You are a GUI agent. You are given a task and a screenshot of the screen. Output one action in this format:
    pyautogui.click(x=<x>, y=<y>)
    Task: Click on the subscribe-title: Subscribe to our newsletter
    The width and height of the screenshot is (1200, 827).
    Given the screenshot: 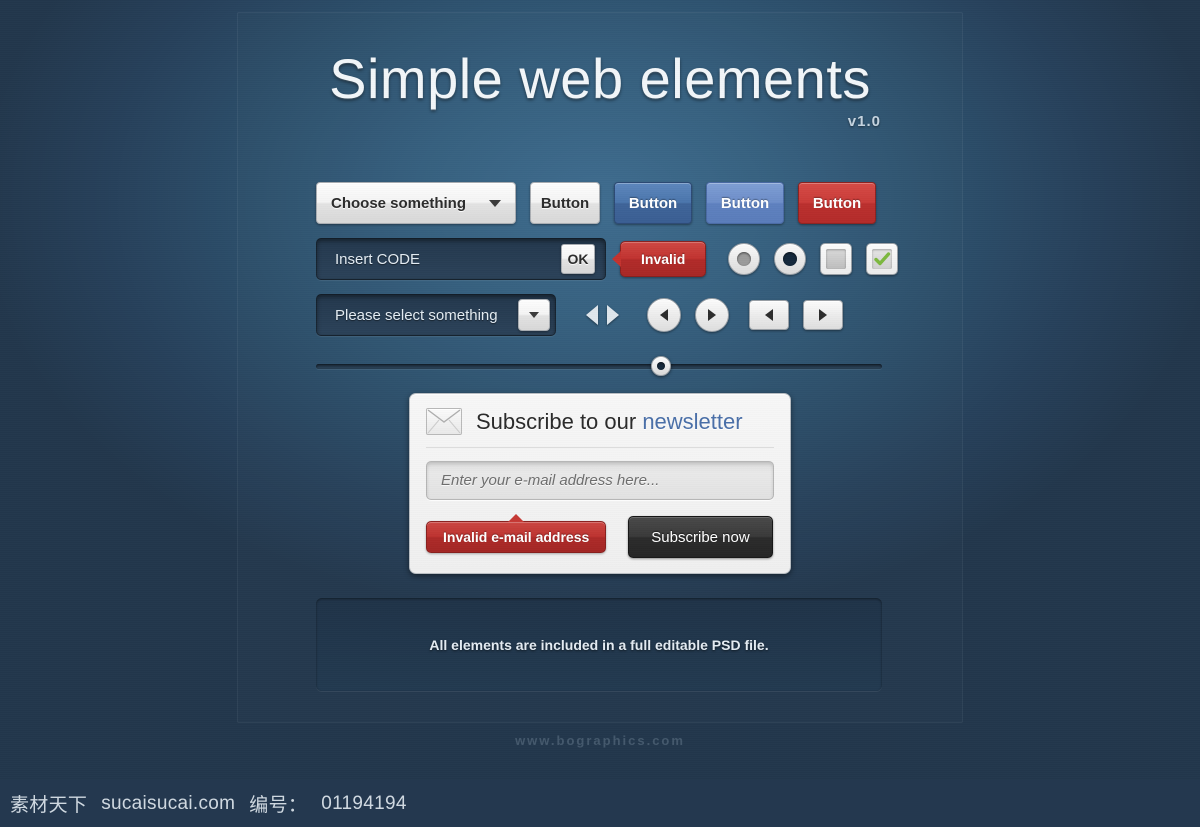 What is the action you would take?
    pyautogui.click(x=609, y=422)
    